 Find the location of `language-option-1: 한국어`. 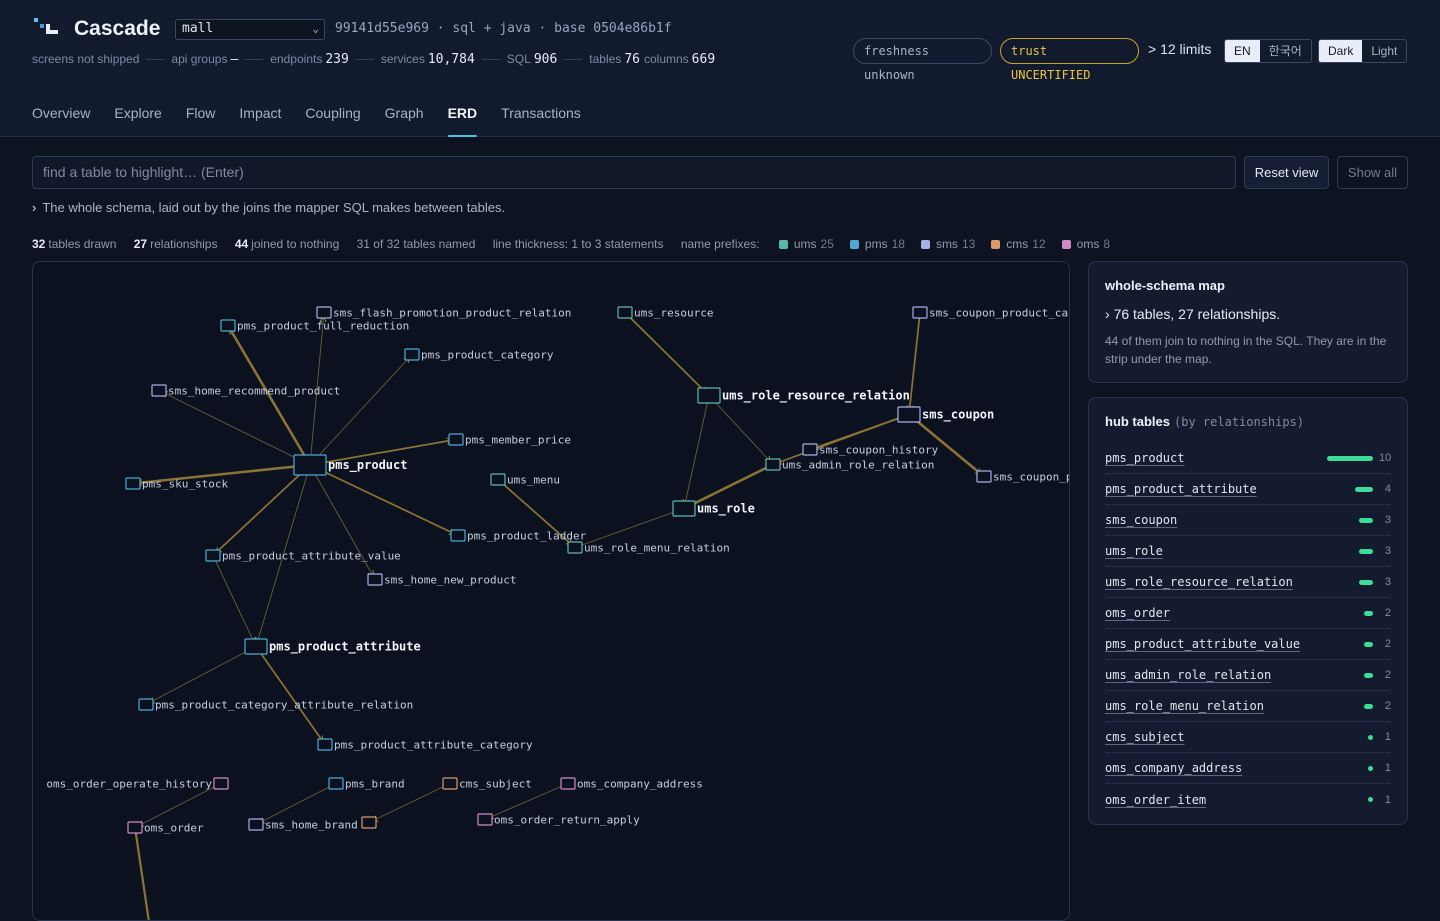

language-option-1: 한국어 is located at coordinates (1285, 51).